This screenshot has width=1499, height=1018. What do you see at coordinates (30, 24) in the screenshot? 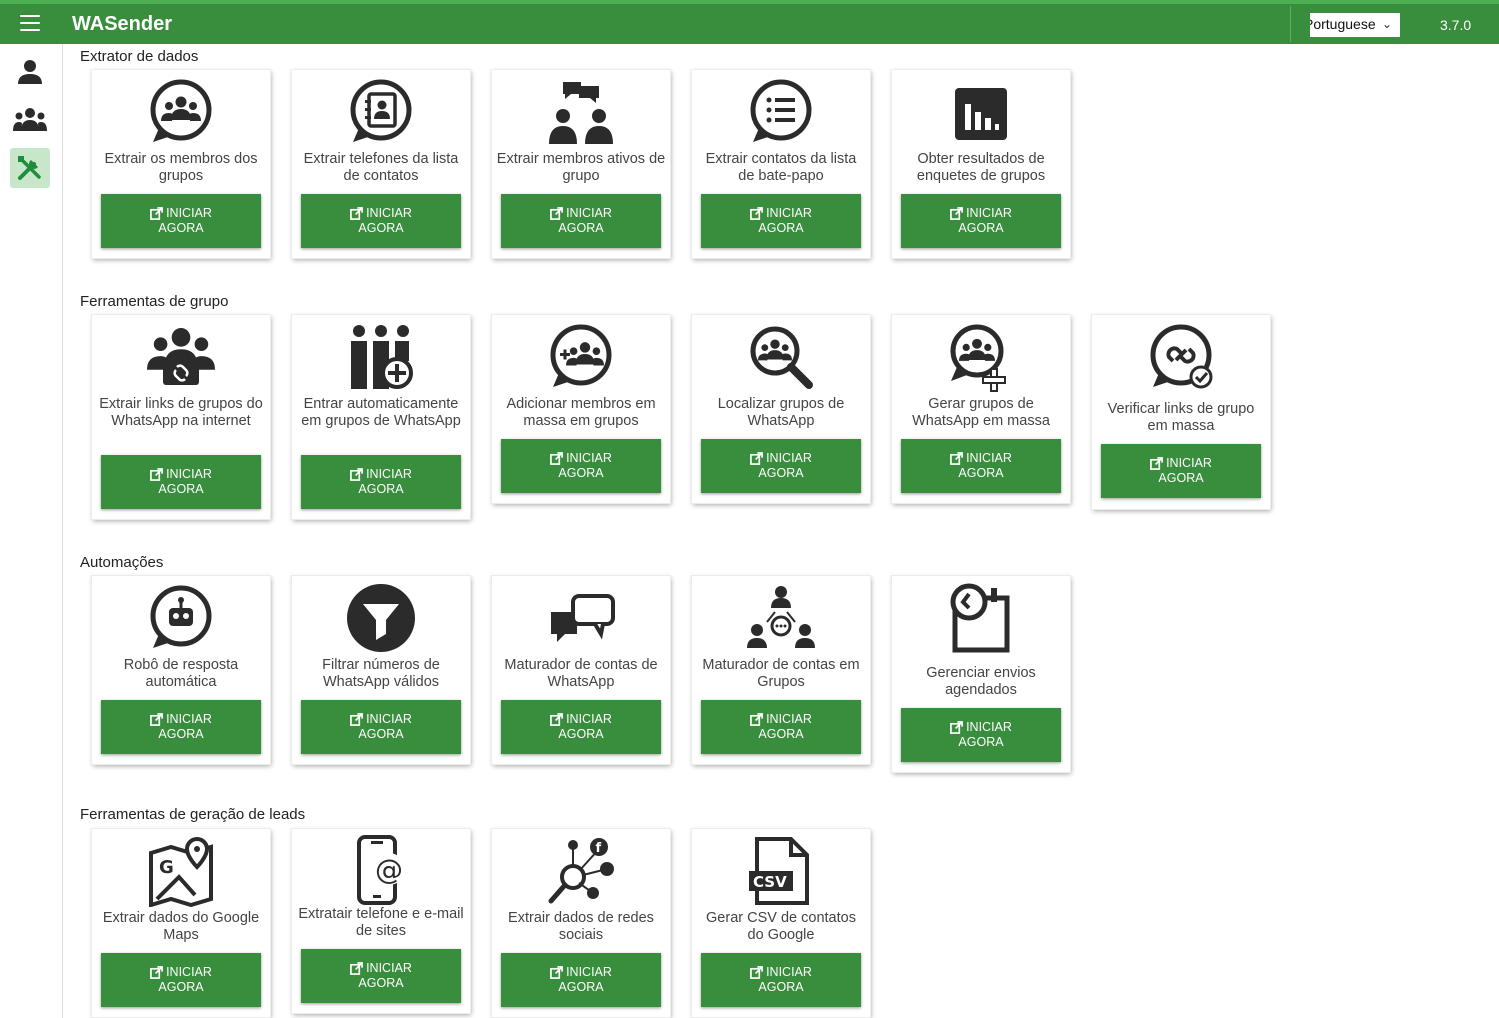
I see `hamburger-menu-icon` at bounding box center [30, 24].